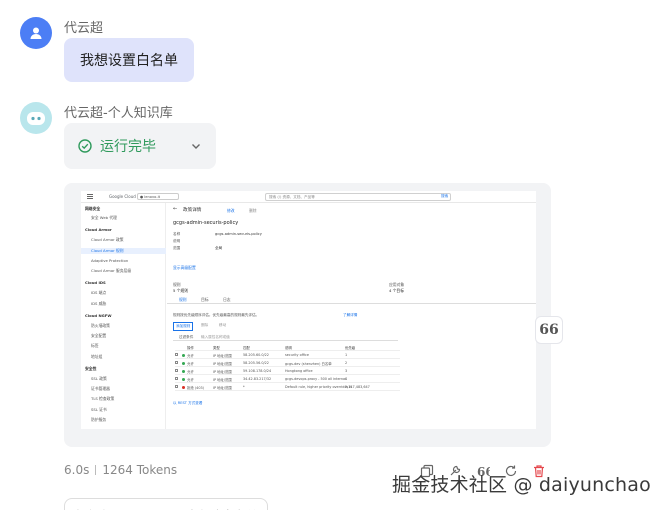  What do you see at coordinates (346, 379) in the screenshot?
I see `cell-priority: 4` at bounding box center [346, 379].